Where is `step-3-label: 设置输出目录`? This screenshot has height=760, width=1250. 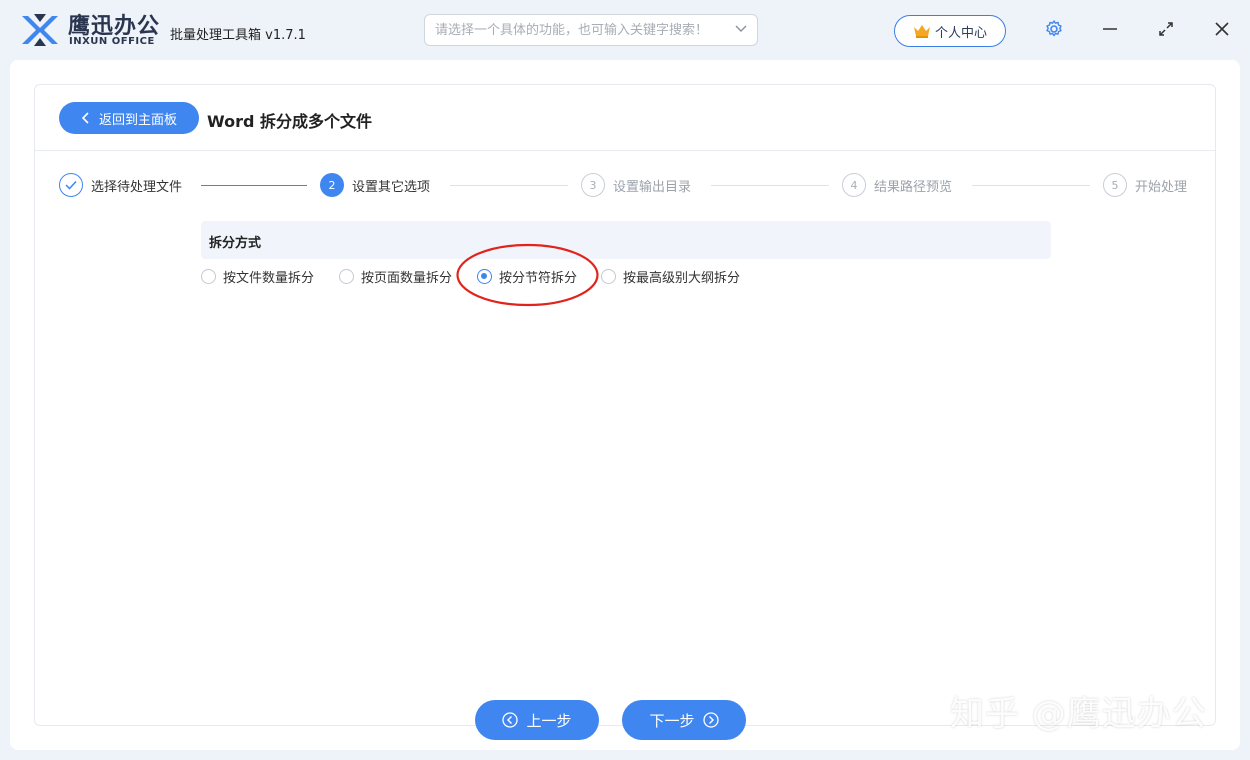 step-3-label: 设置输出目录 is located at coordinates (652, 187).